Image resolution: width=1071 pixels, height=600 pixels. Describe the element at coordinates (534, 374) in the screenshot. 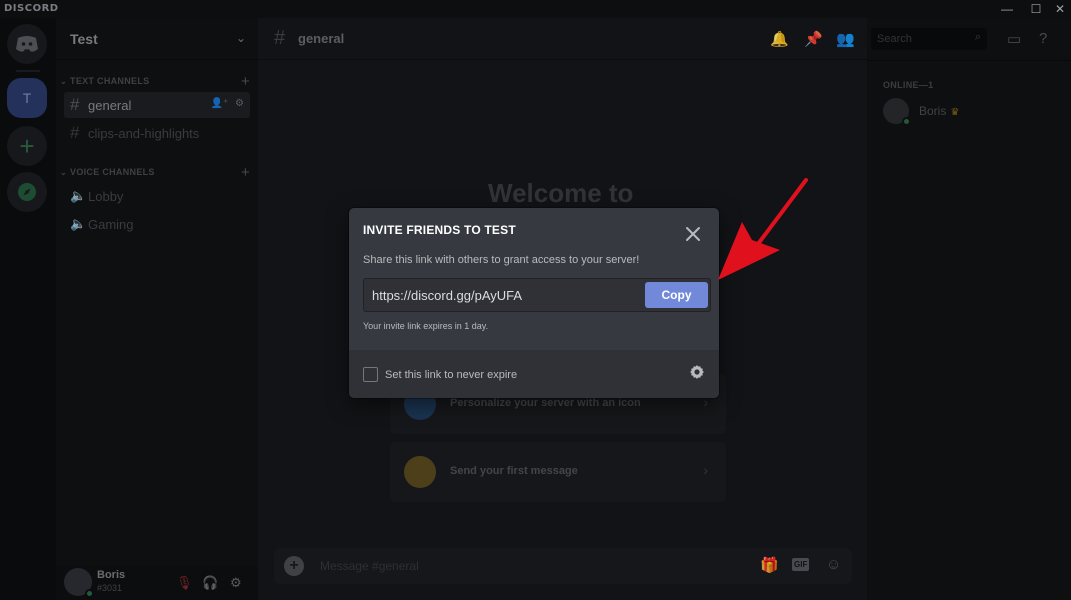

I see `modal-footer: Set this link to never expire` at that location.